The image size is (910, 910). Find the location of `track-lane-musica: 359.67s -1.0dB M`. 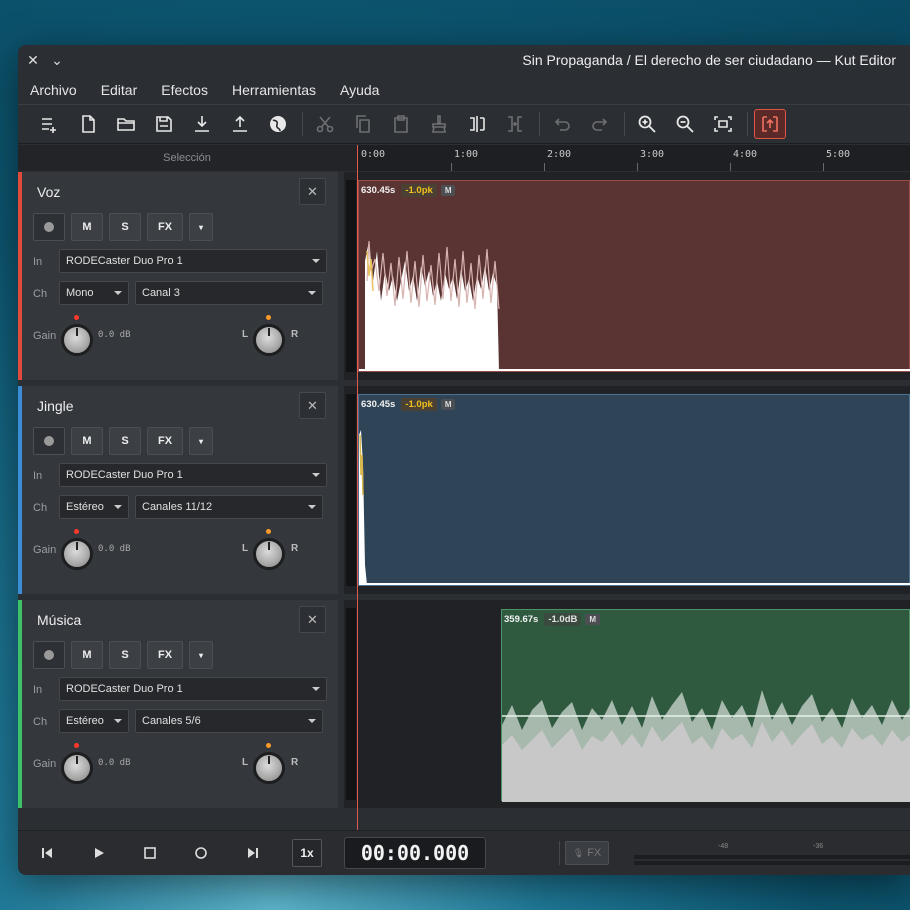

track-lane-musica: 359.67s -1.0dB M is located at coordinates (627, 704).